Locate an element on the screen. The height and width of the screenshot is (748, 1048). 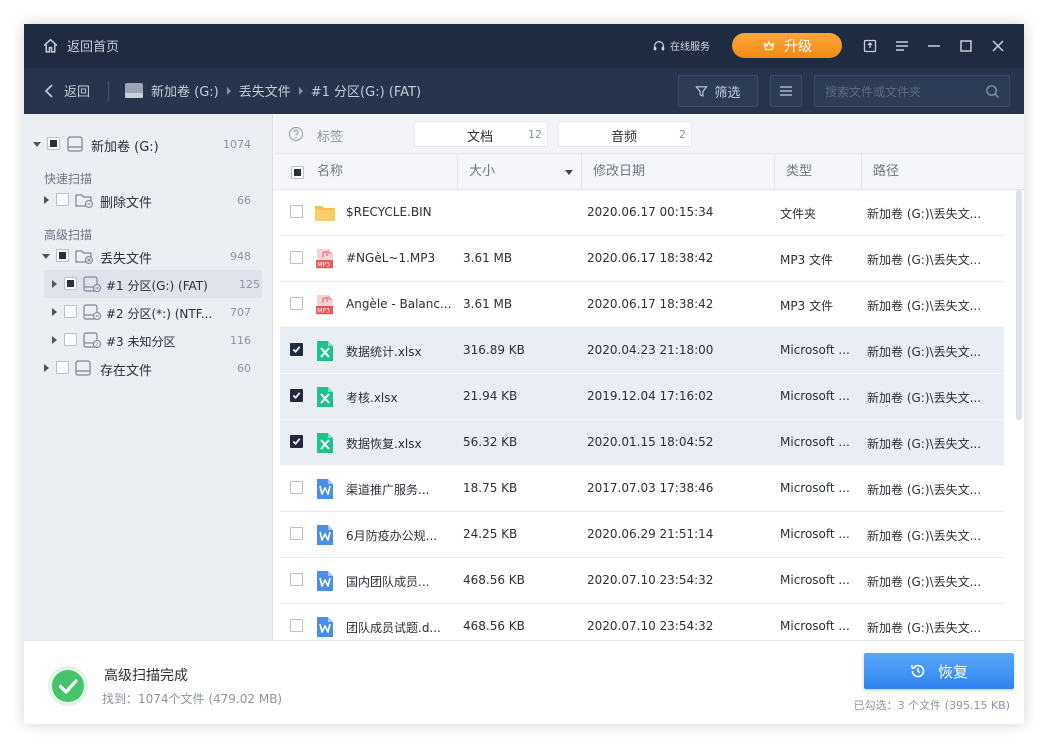
restore-icon is located at coordinates (917, 671).